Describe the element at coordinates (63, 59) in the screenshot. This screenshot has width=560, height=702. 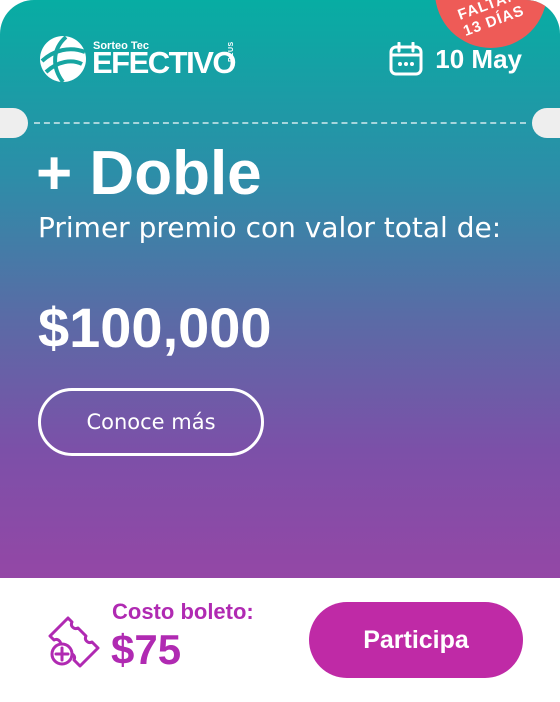
I see `globe-logo-icon` at that location.